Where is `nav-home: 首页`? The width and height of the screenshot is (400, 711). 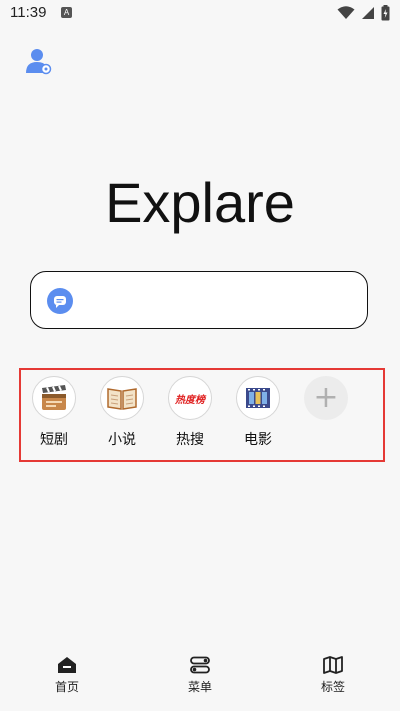
nav-home: 首页 is located at coordinates (67, 675).